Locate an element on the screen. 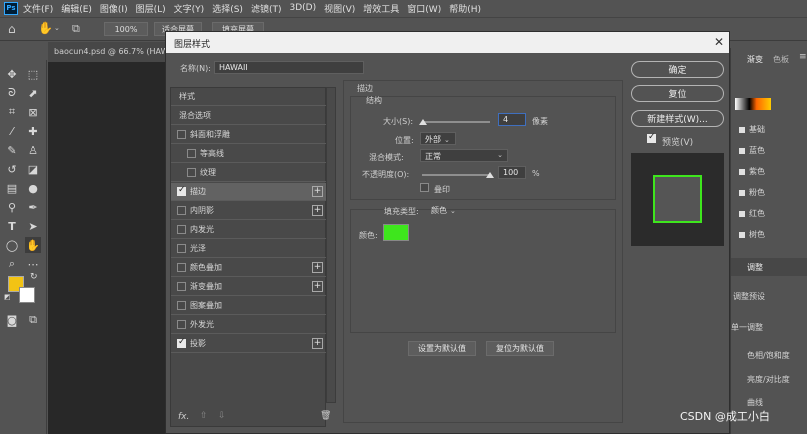 This screenshot has height=434, width=807. position-select: 外部 ⌄ is located at coordinates (438, 138).